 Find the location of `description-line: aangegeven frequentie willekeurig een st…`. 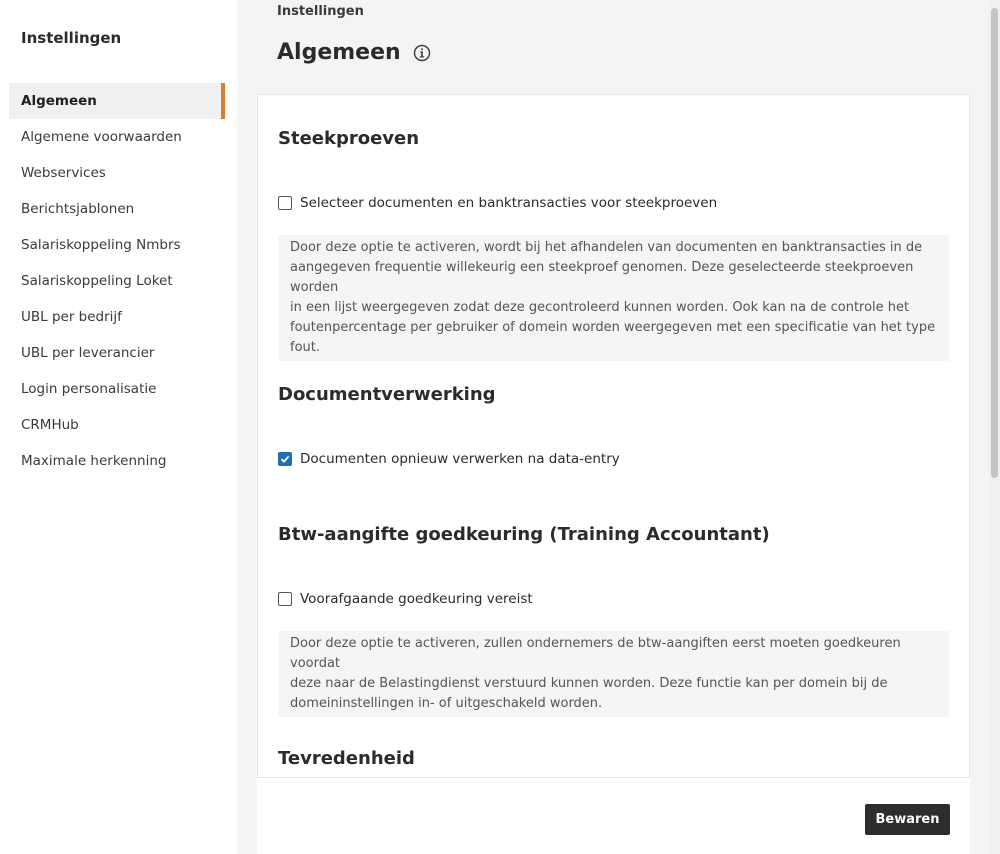

description-line: aangegeven frequentie willekeurig een st… is located at coordinates (602, 277).